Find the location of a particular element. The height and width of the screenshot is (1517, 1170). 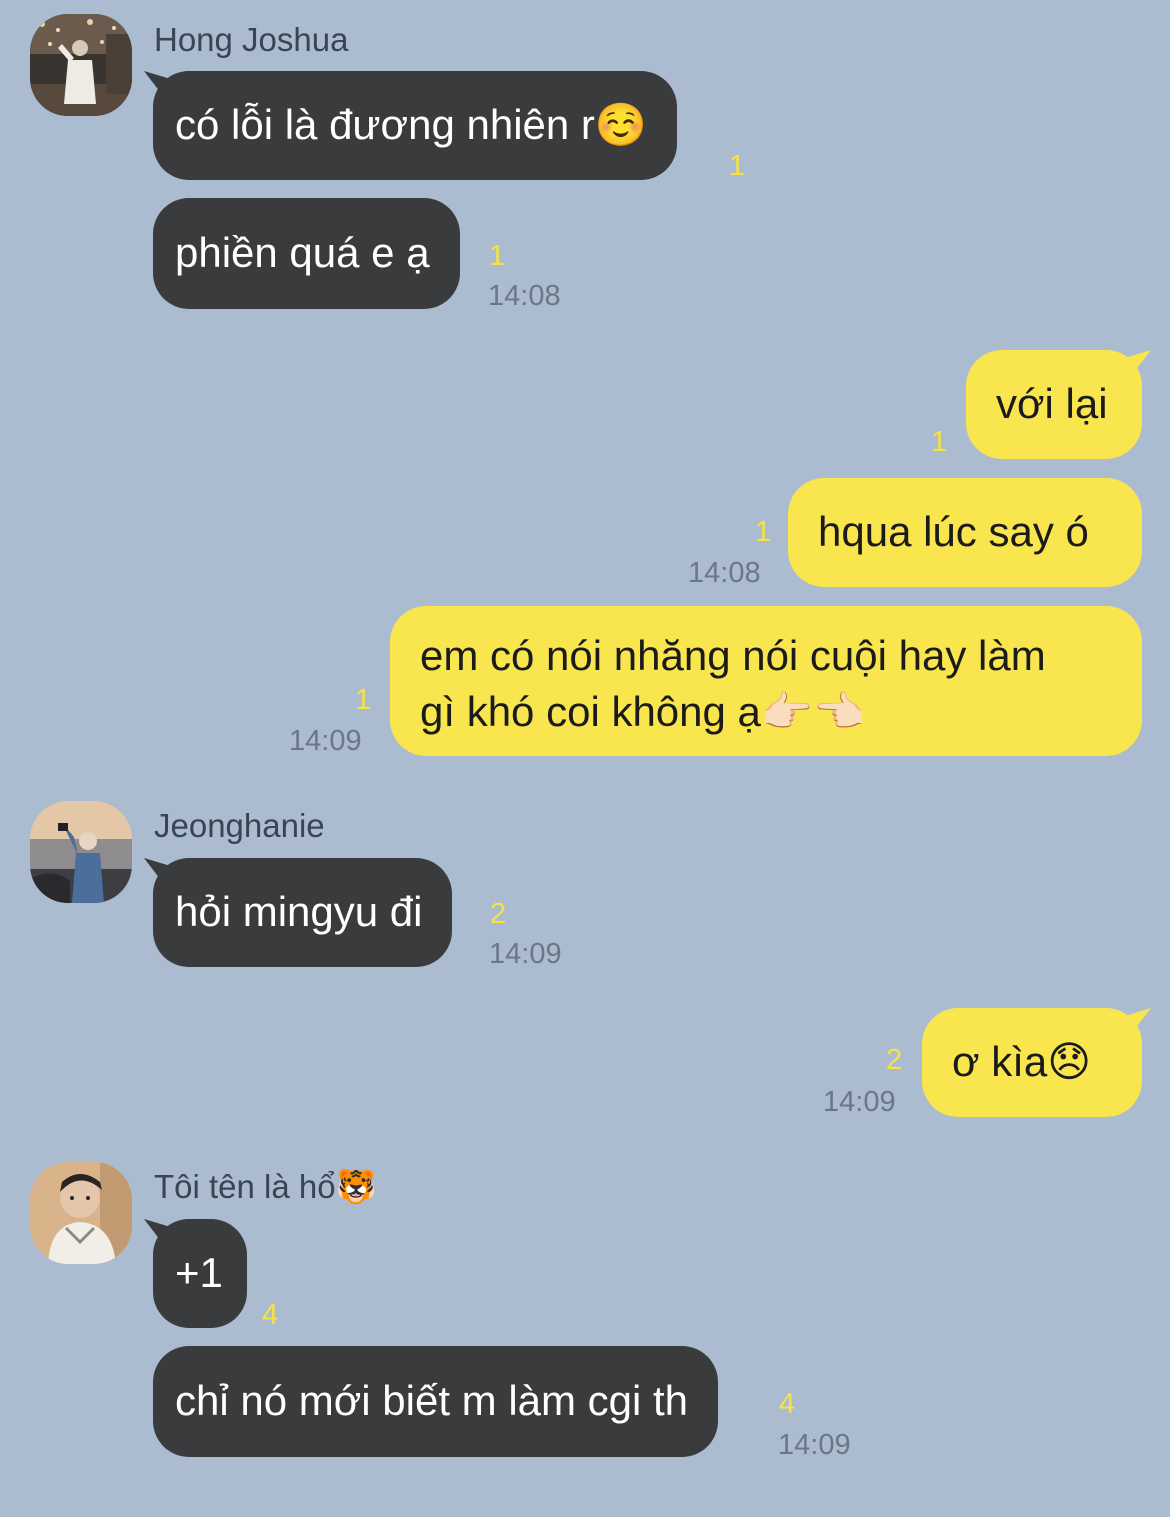

message-bubble-incoming: phiền quá e ạ is located at coordinates (306, 253).